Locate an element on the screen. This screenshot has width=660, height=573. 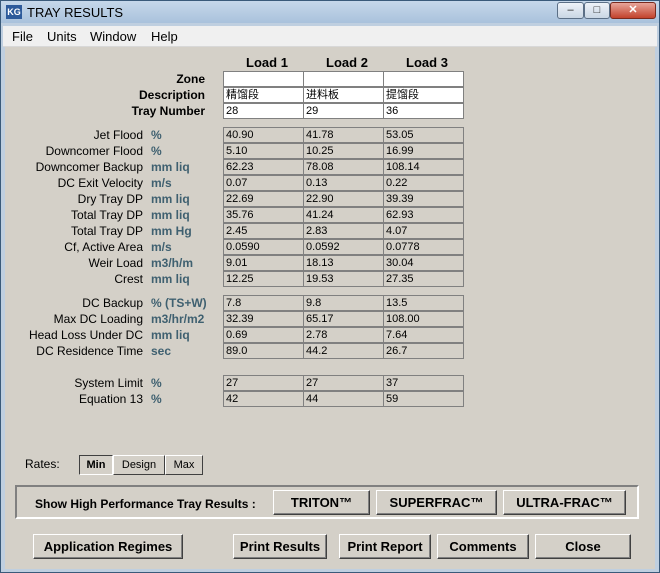
row-label: DC Residence Time is located at coordinates (89, 351).